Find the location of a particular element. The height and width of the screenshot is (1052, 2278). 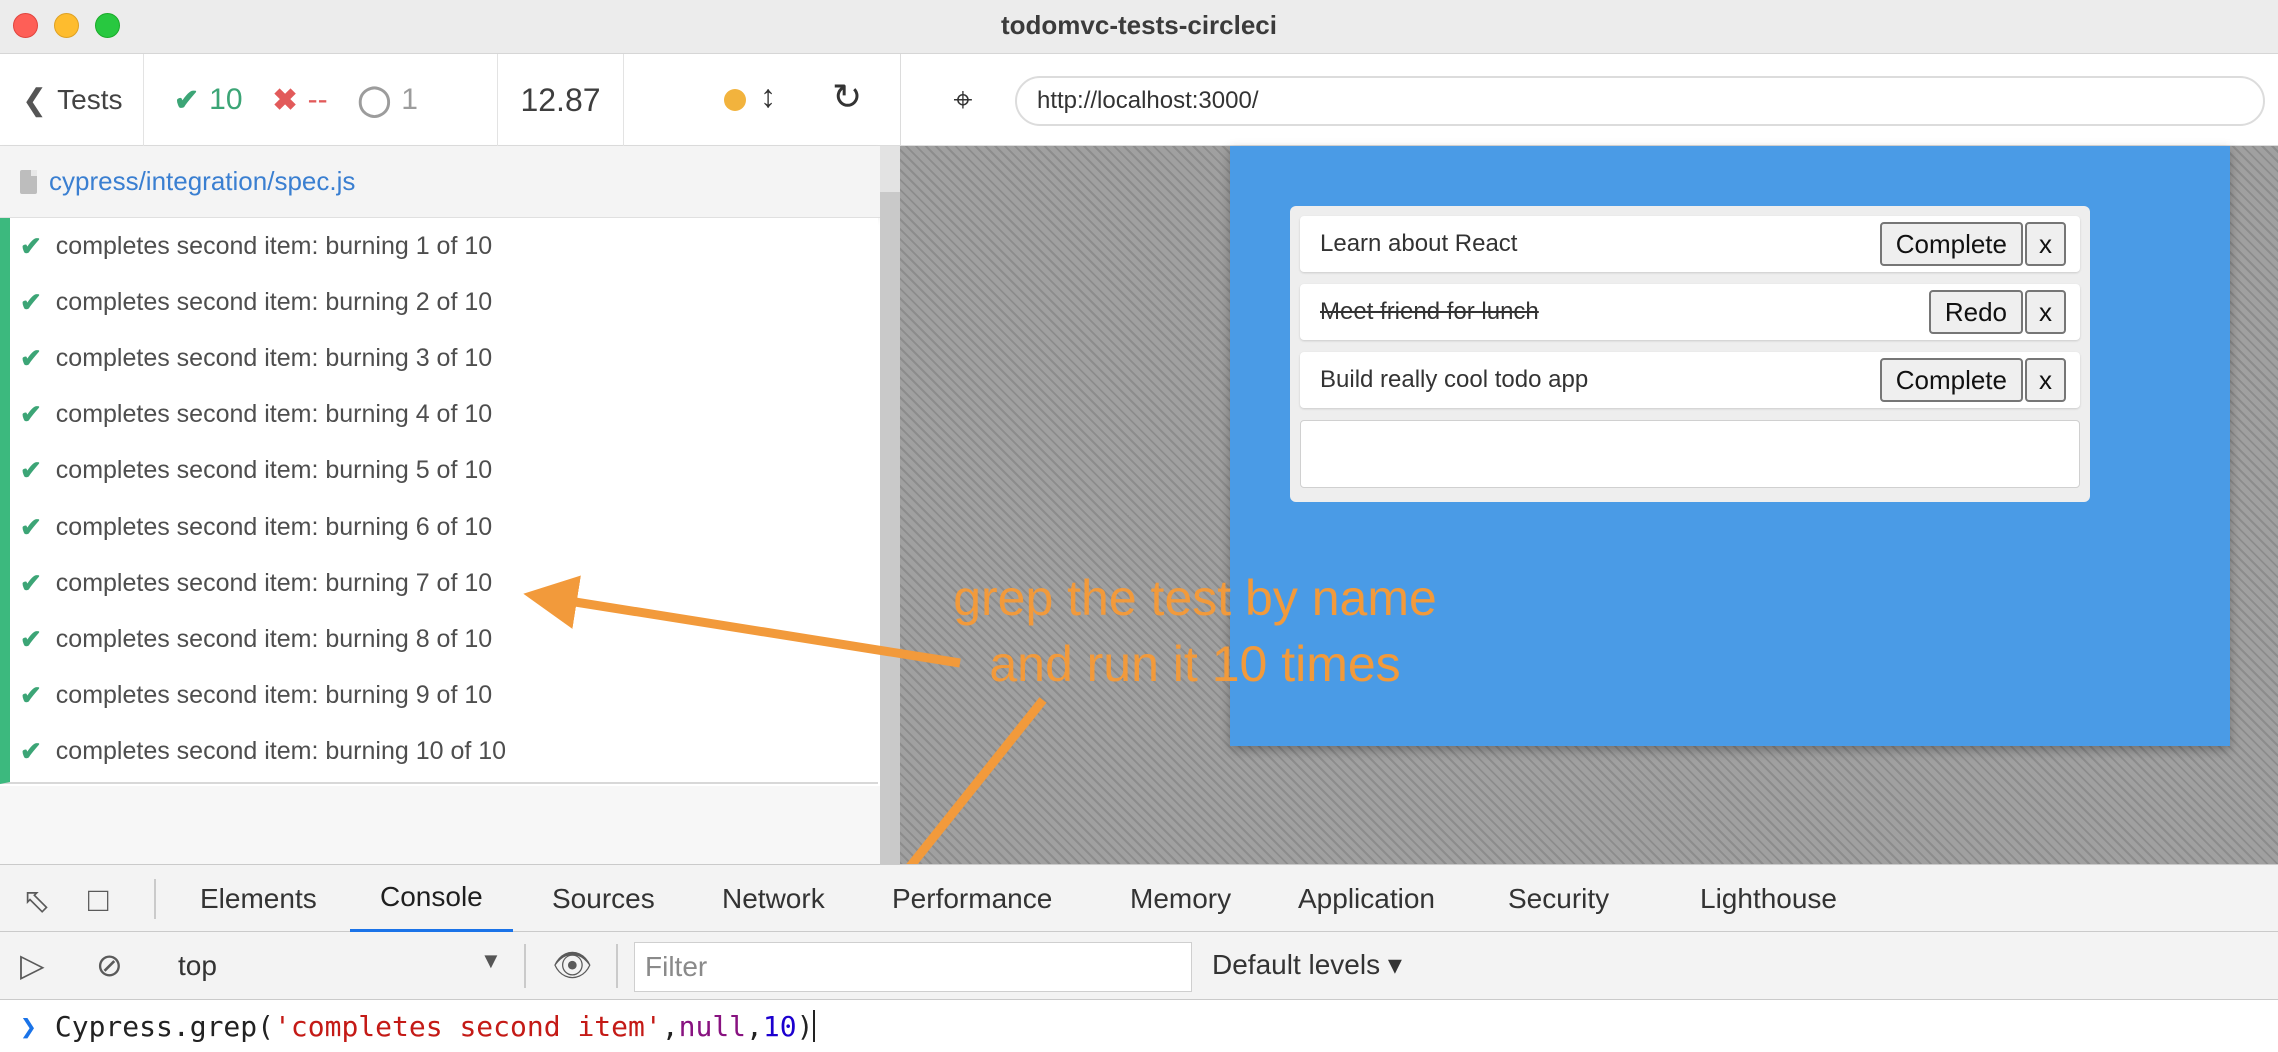

clear-console-icon: ⊘ is located at coordinates (109, 965).